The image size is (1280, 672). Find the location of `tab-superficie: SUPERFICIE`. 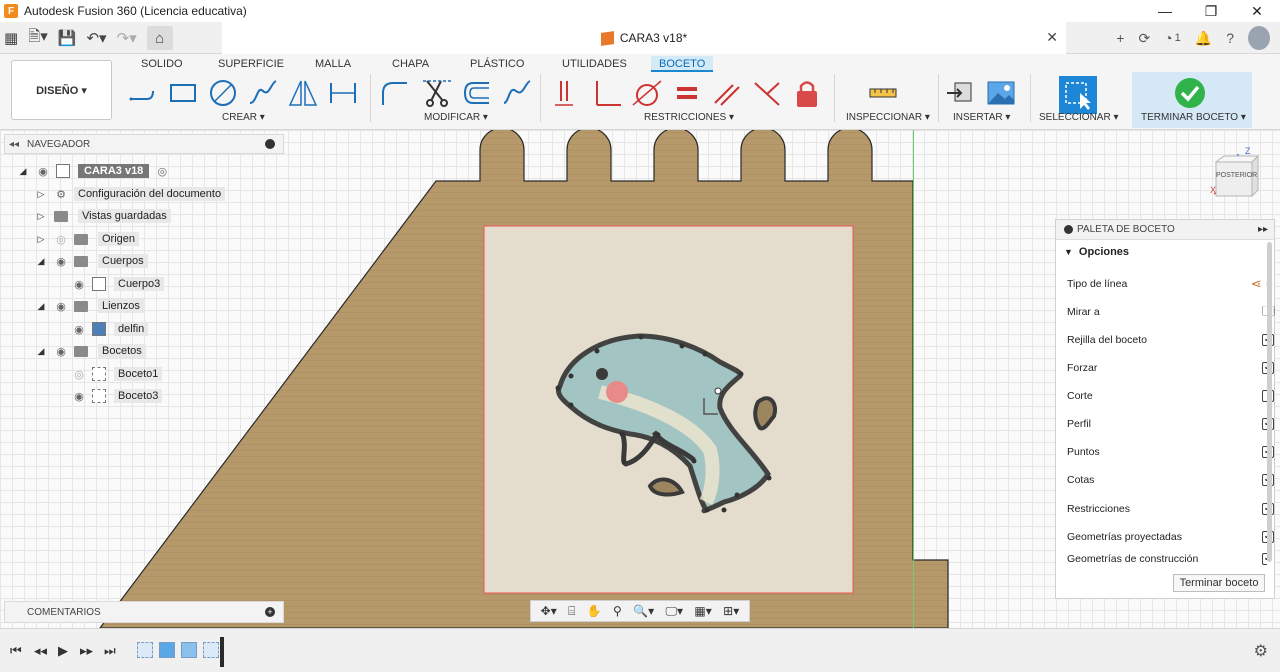

tab-superficie: SUPERFICIE is located at coordinates (251, 64).